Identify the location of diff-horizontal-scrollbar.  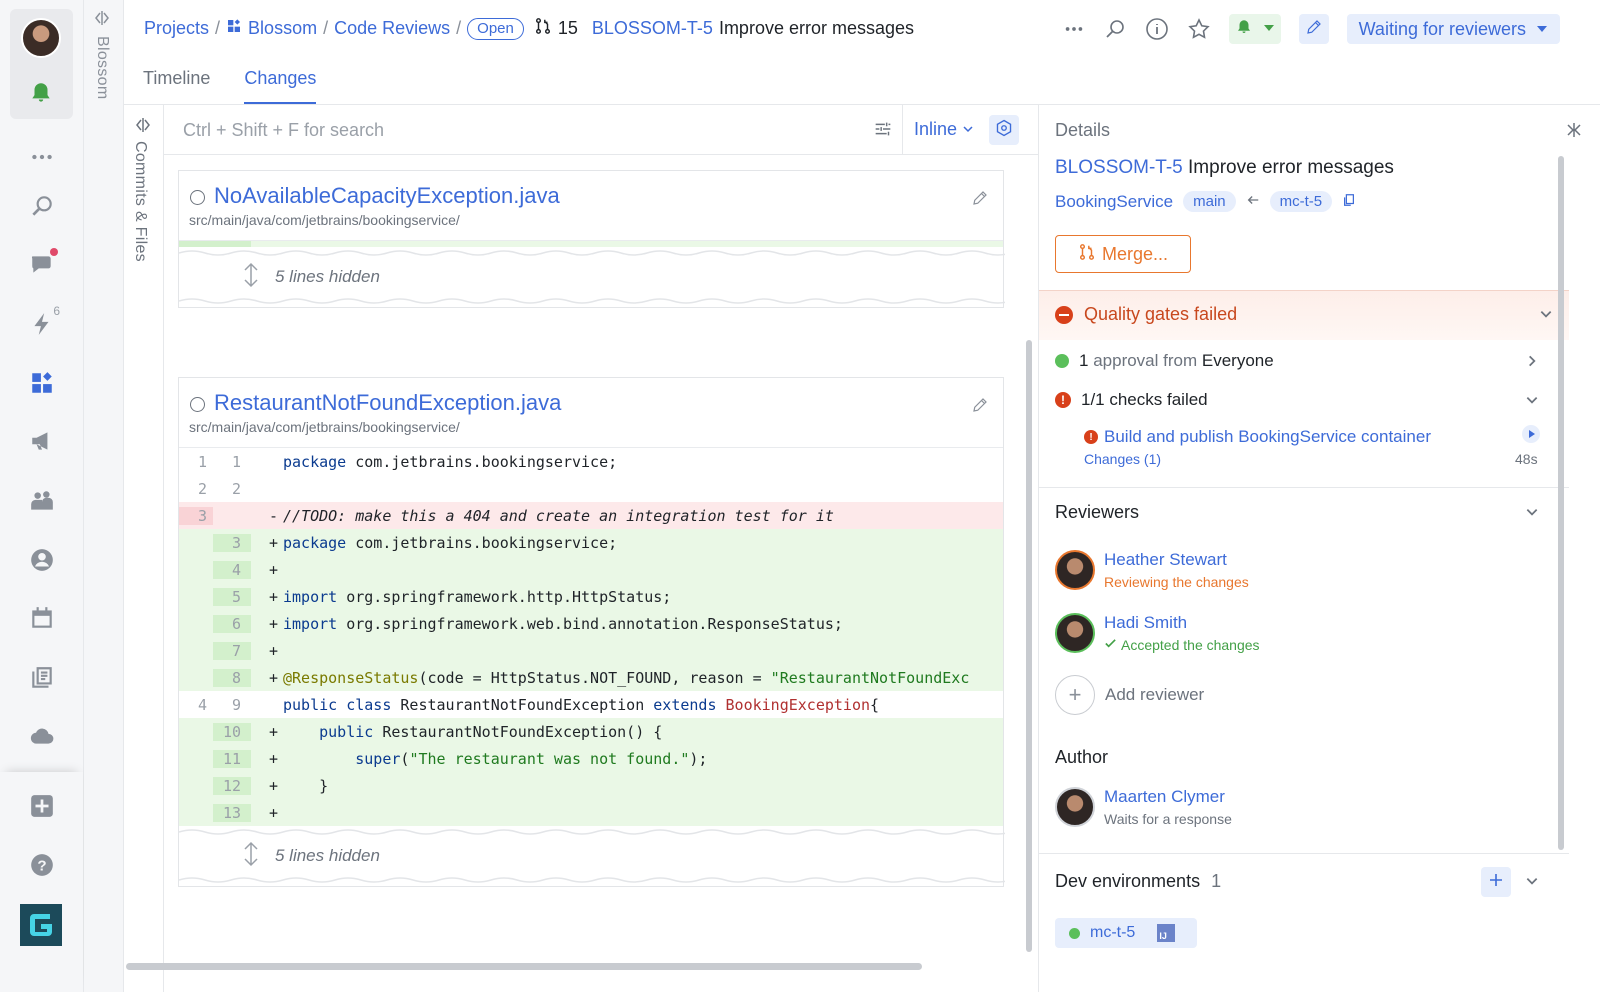
(524, 966).